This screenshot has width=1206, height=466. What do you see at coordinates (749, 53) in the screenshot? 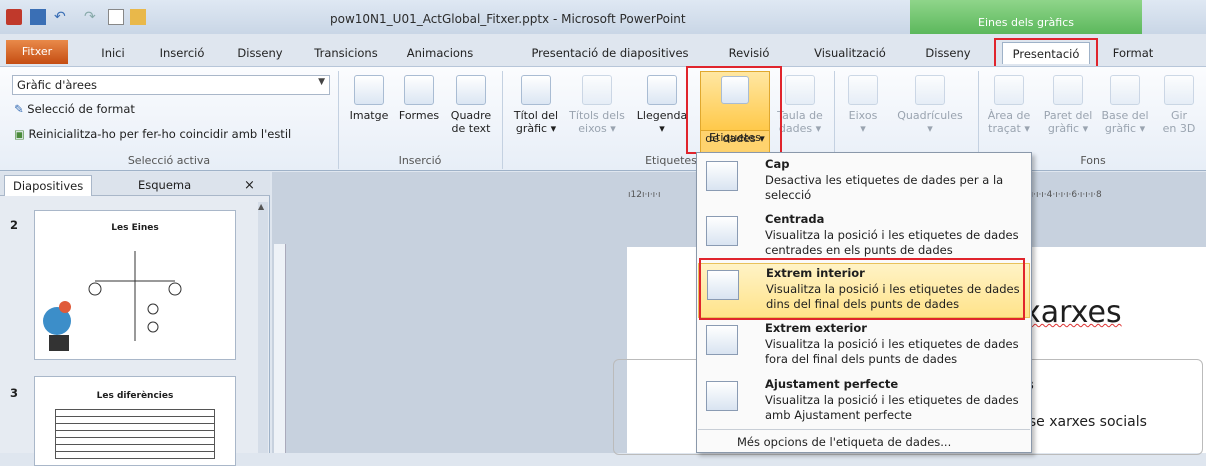
I see `tab-revisio: Revisió` at bounding box center [749, 53].